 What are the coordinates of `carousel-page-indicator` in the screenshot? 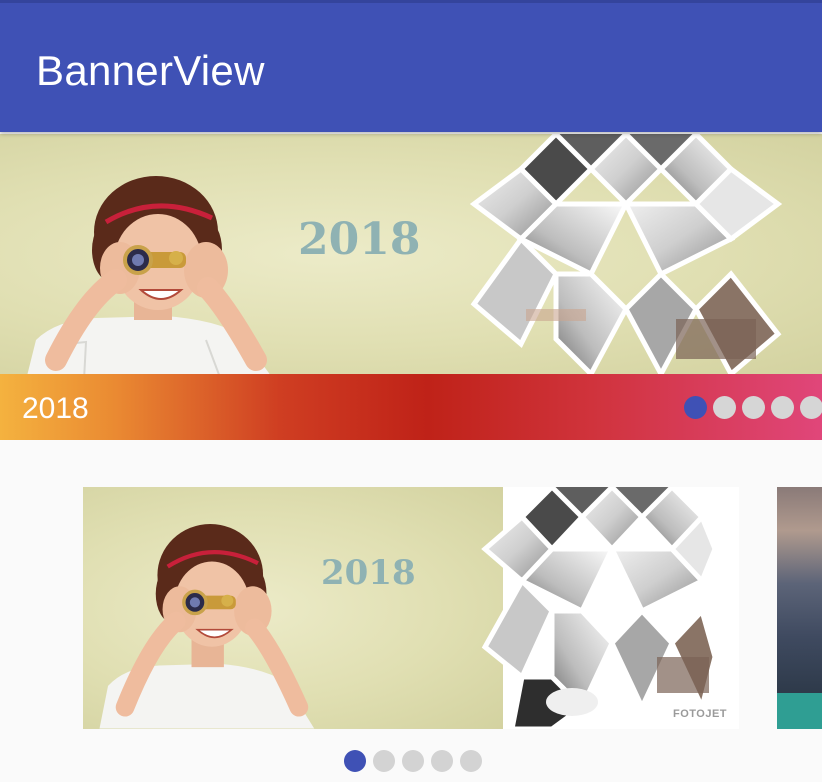 It's located at (413, 761).